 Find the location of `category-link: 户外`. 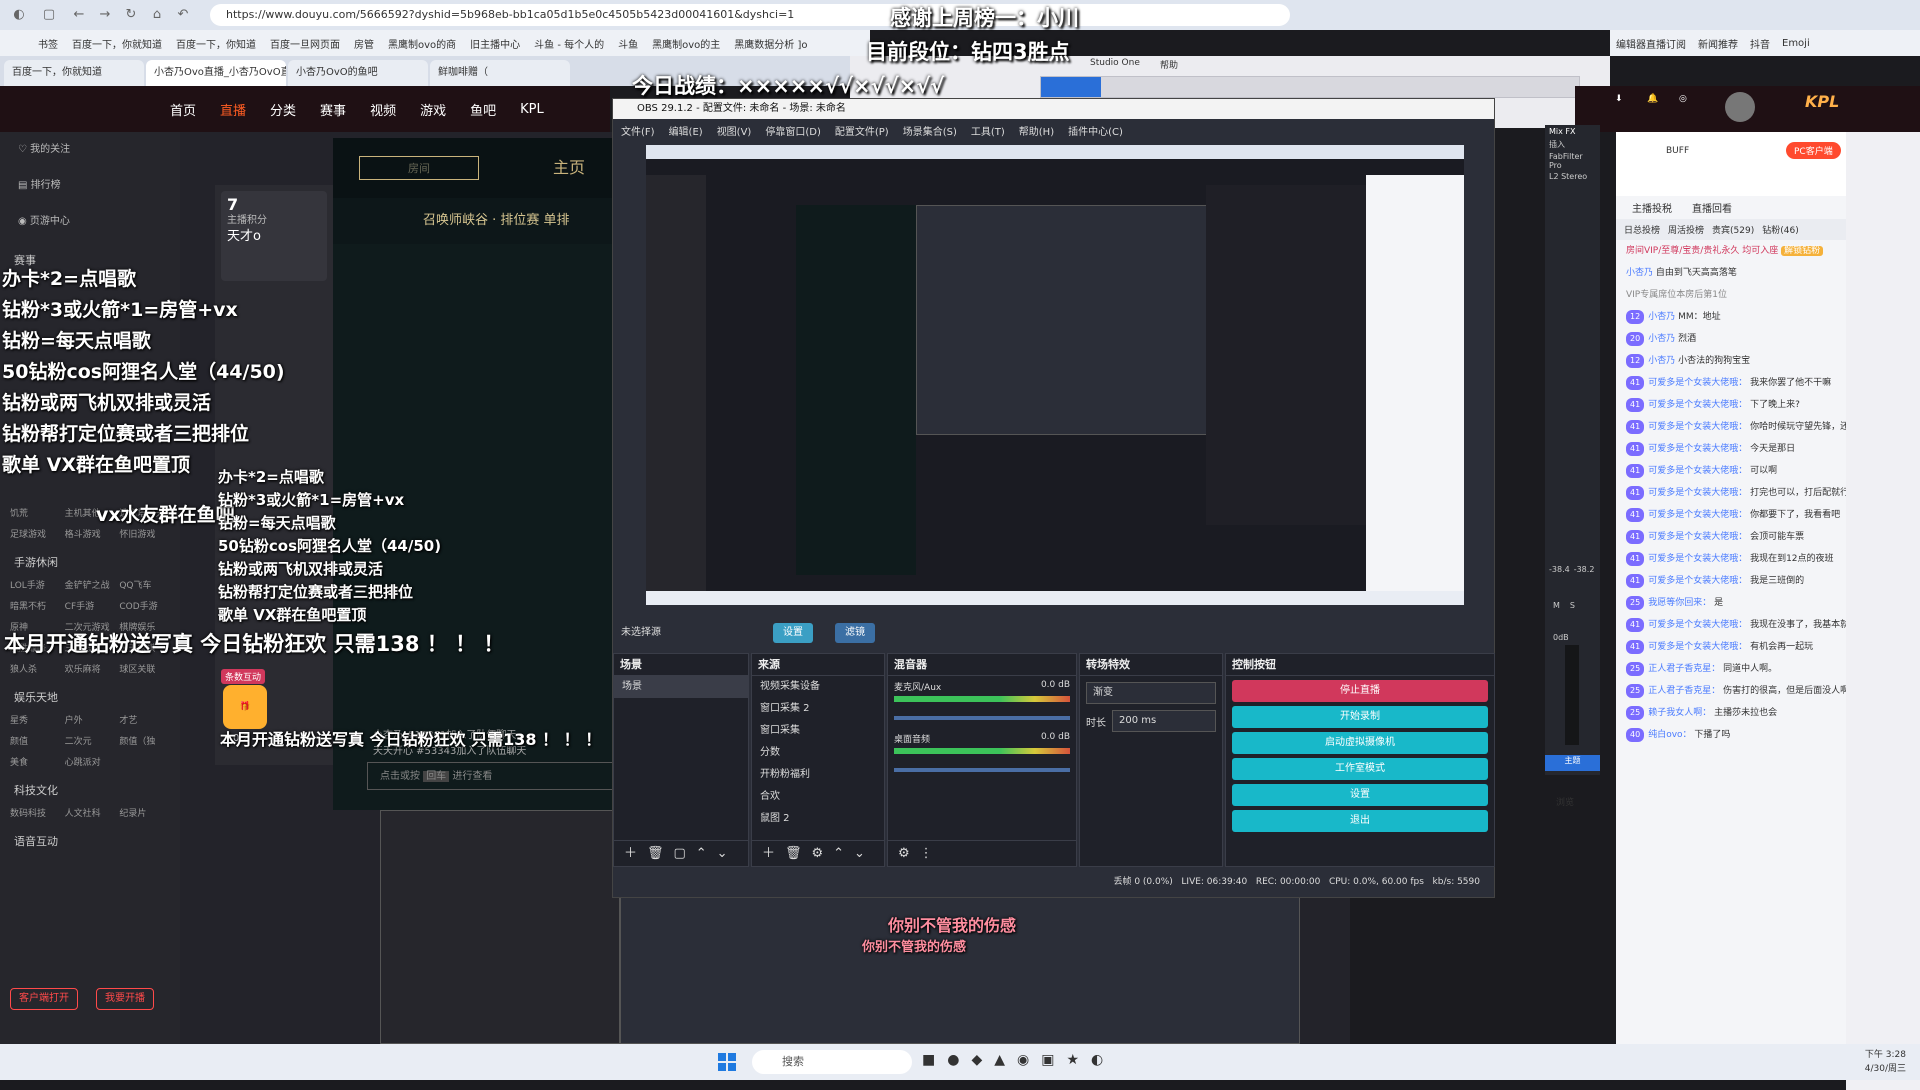

category-link: 户外 is located at coordinates (90, 719).